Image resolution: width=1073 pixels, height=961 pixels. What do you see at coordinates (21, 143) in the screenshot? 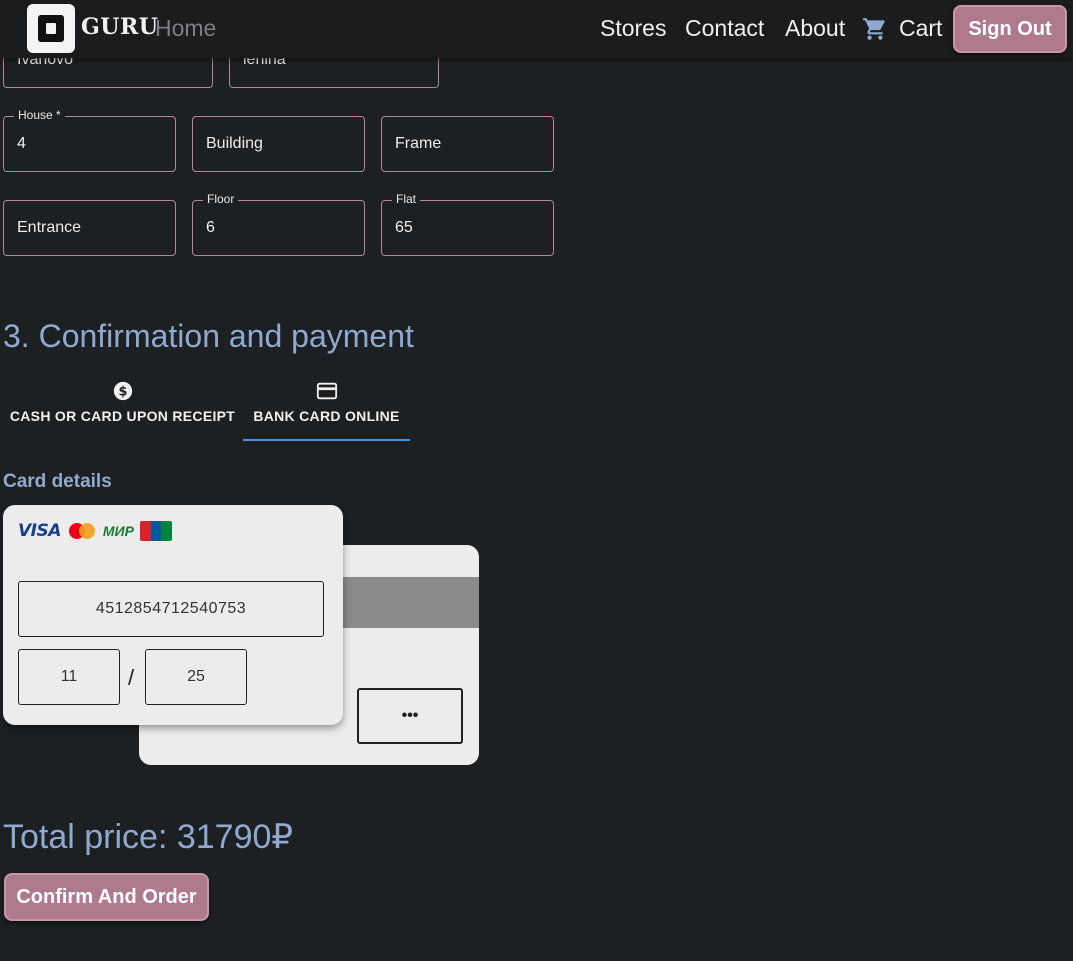
I see `house-value: 4` at bounding box center [21, 143].